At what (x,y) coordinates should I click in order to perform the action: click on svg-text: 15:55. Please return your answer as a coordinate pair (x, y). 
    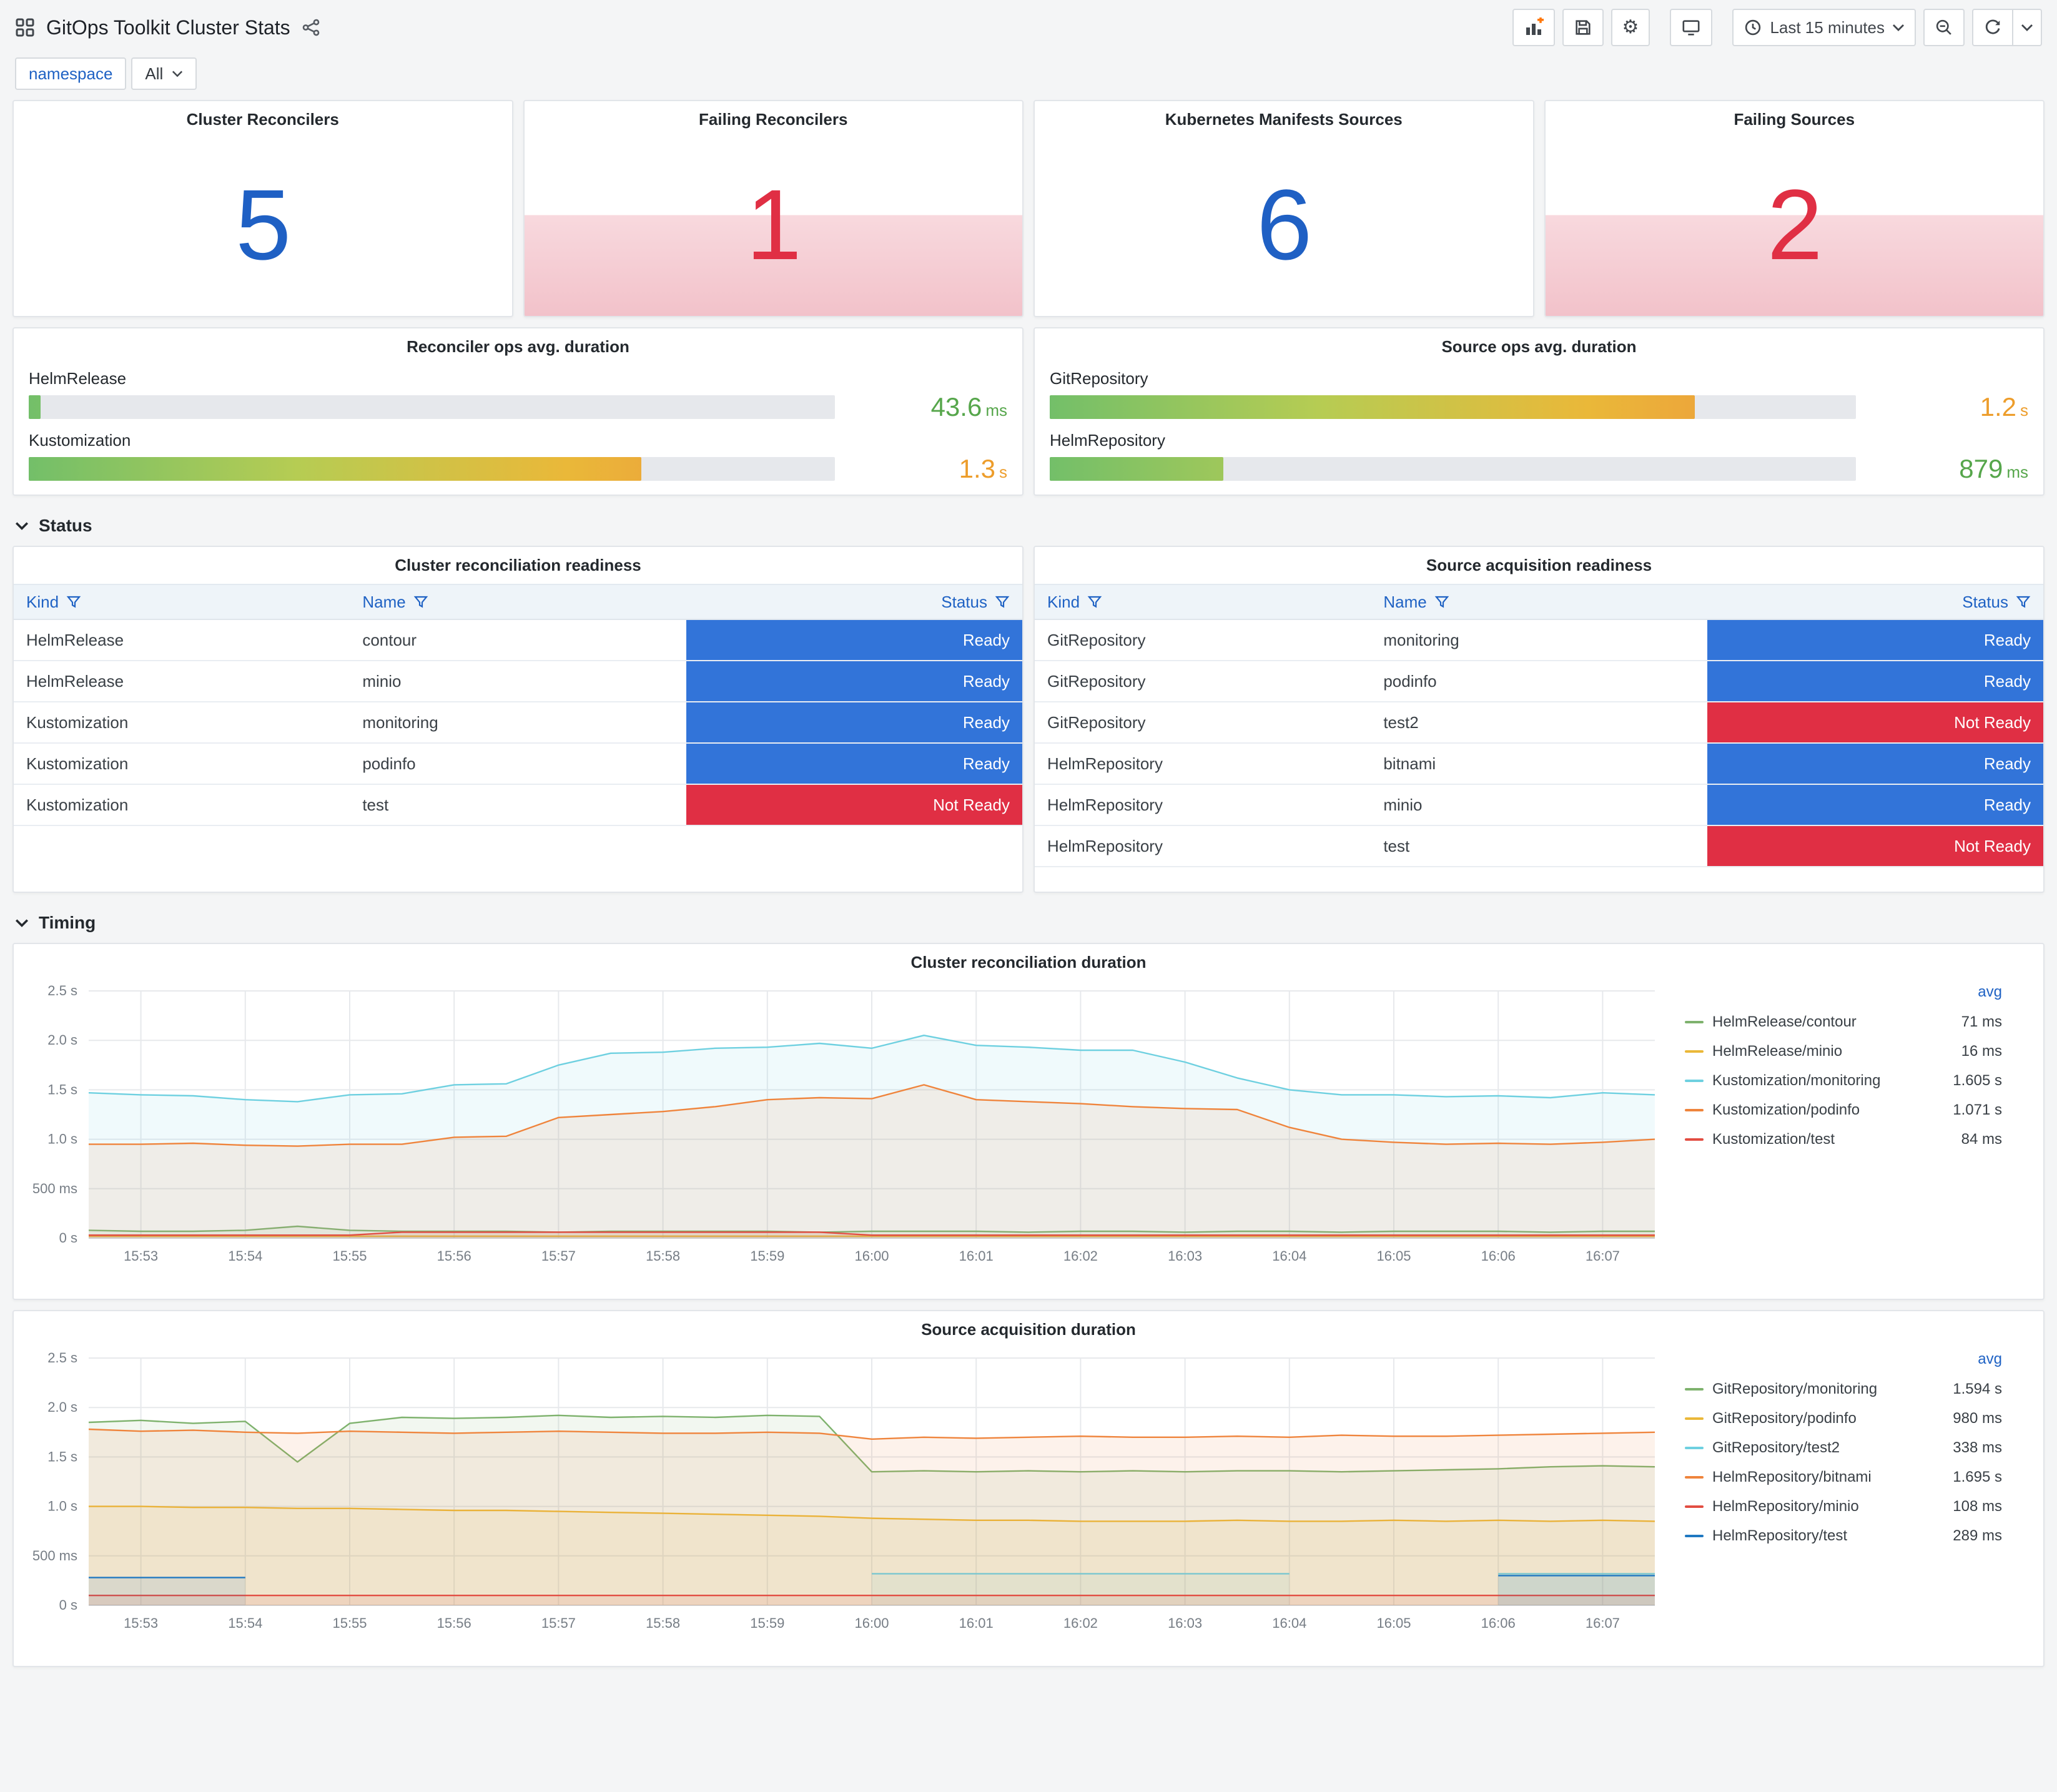
    Looking at the image, I should click on (350, 1256).